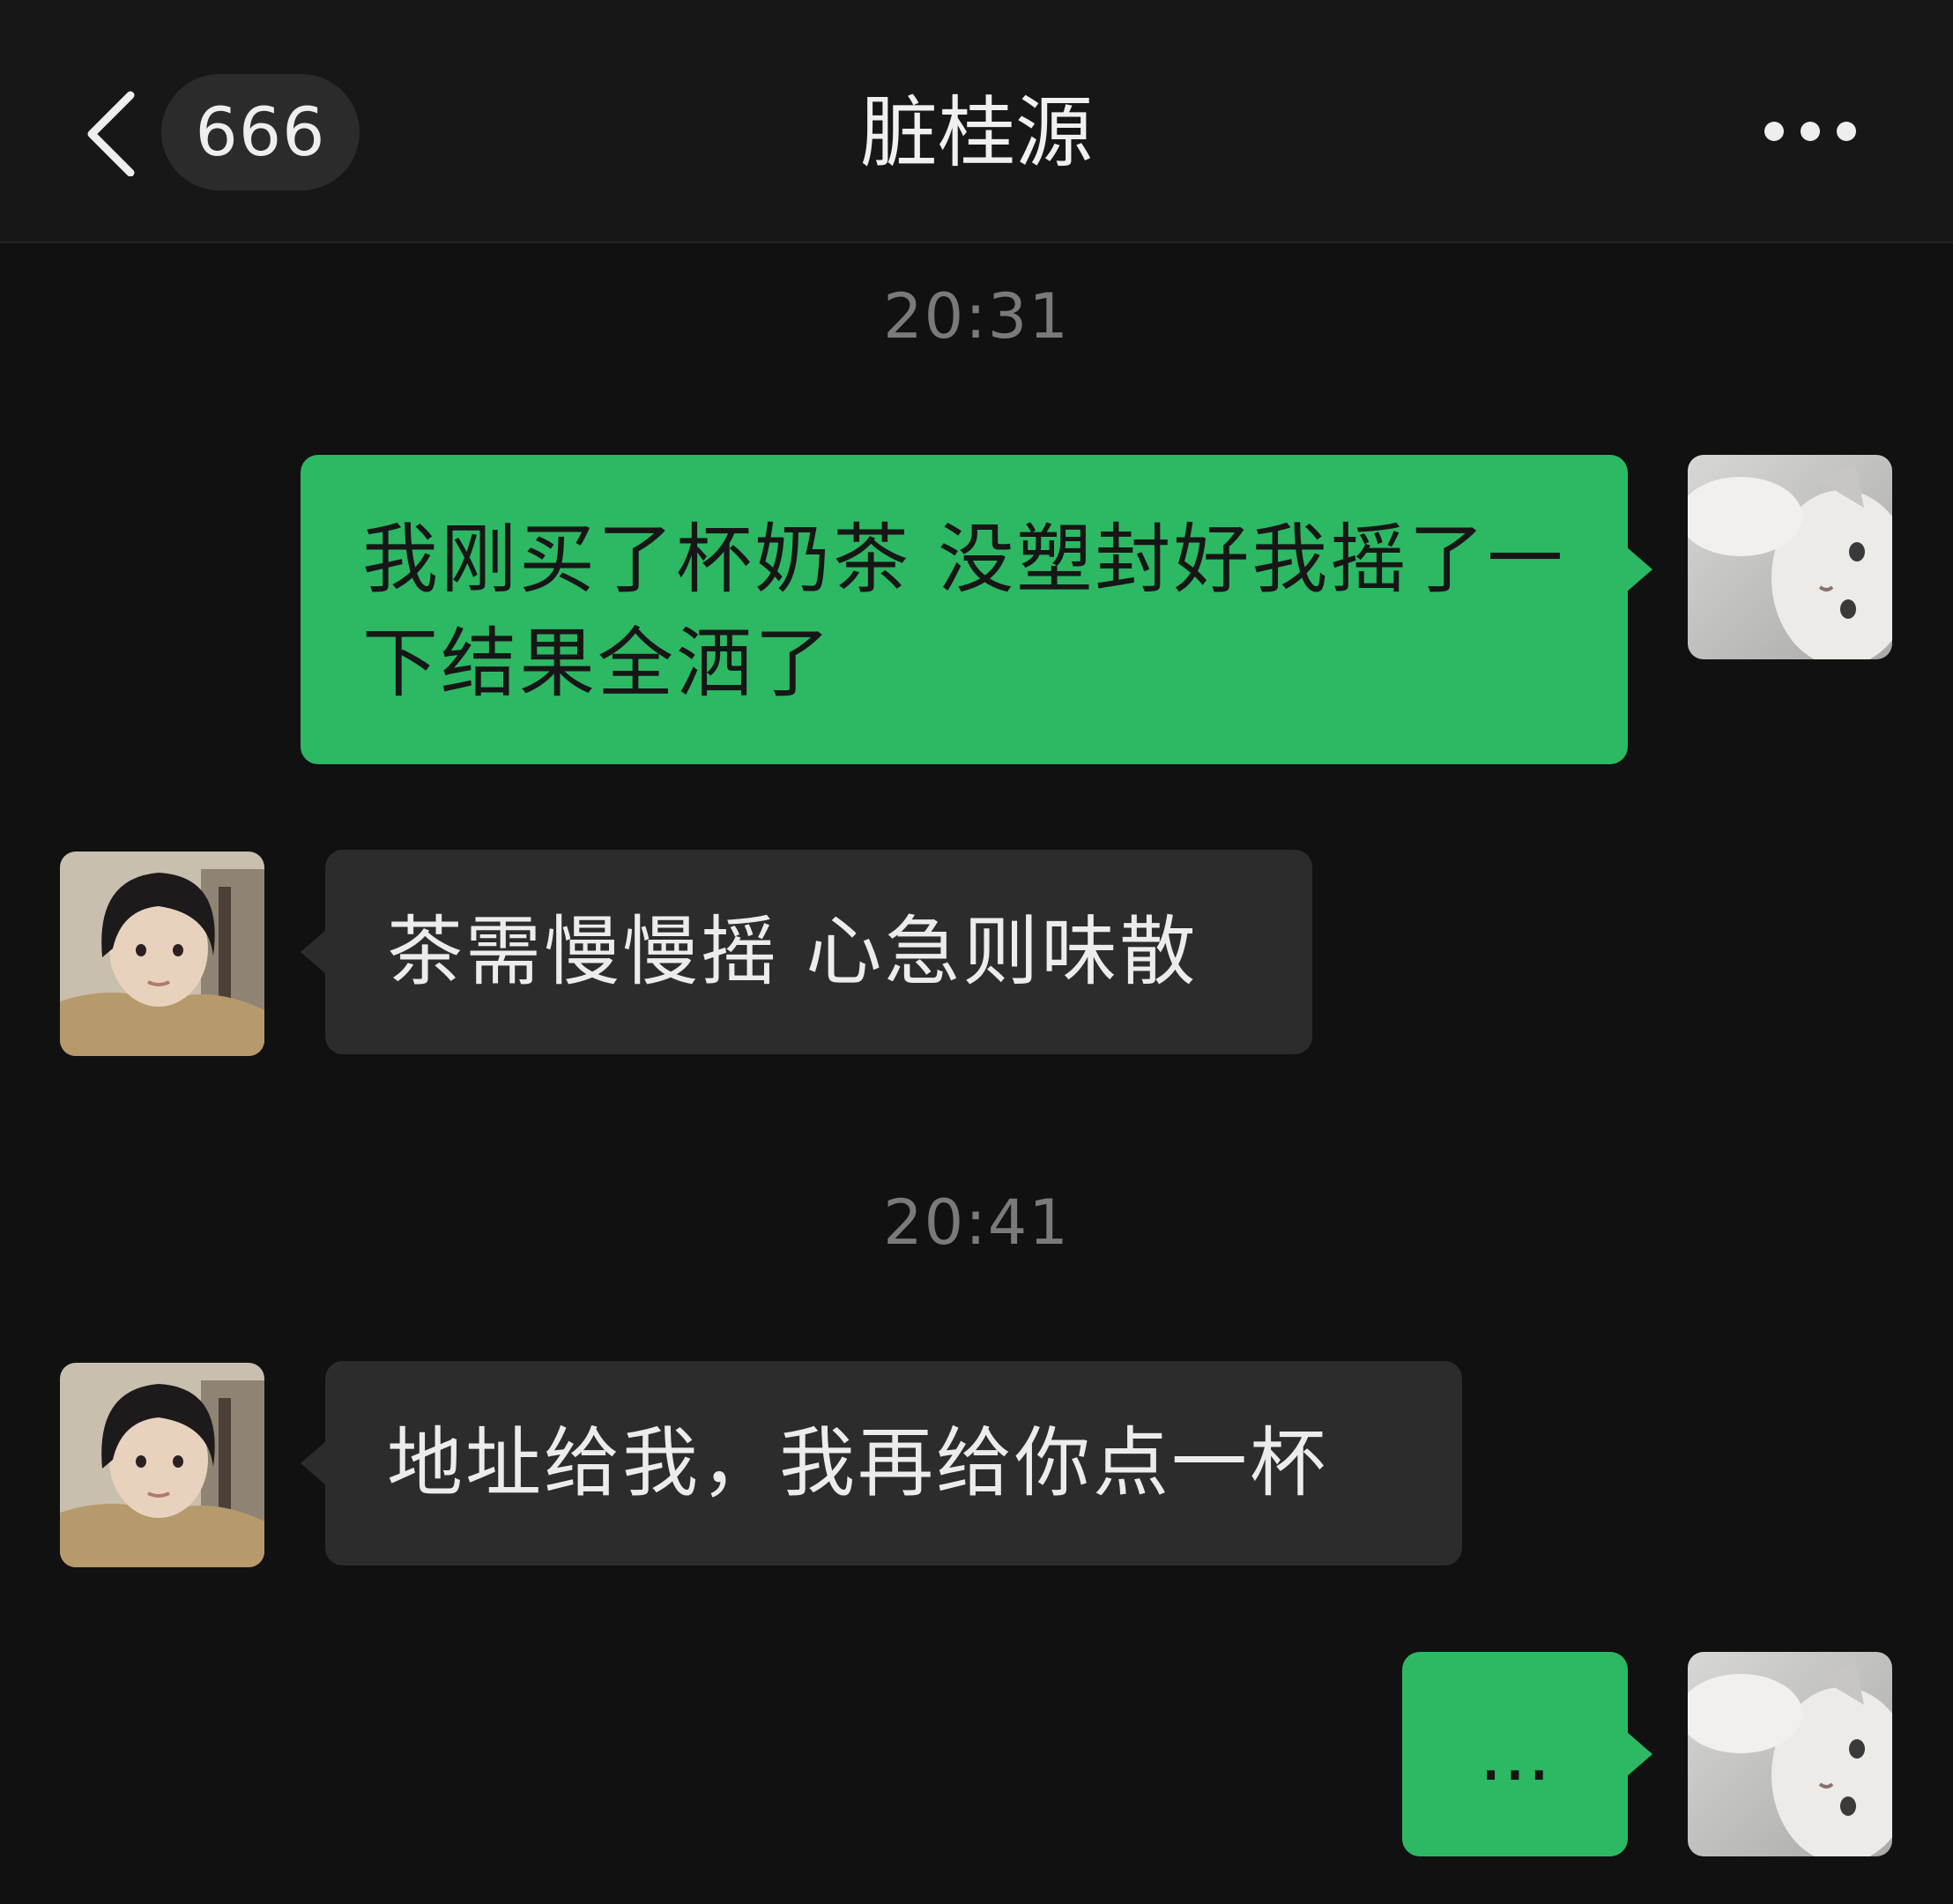  I want to click on message-bubble-sent: 我刚买了杯奶茶 没塑封好我摇了一下结果全洒了, so click(976, 609).